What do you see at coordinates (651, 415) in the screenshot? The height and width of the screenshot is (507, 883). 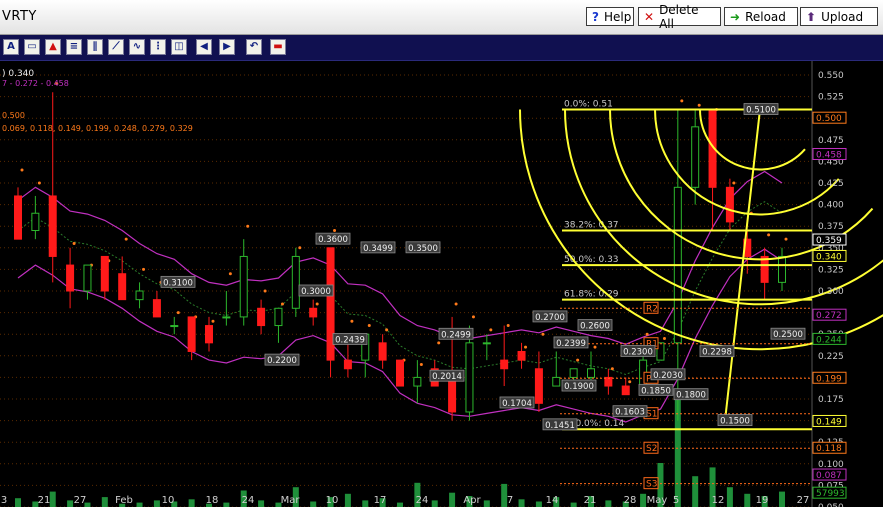 I see `pivot-label: S1` at bounding box center [651, 415].